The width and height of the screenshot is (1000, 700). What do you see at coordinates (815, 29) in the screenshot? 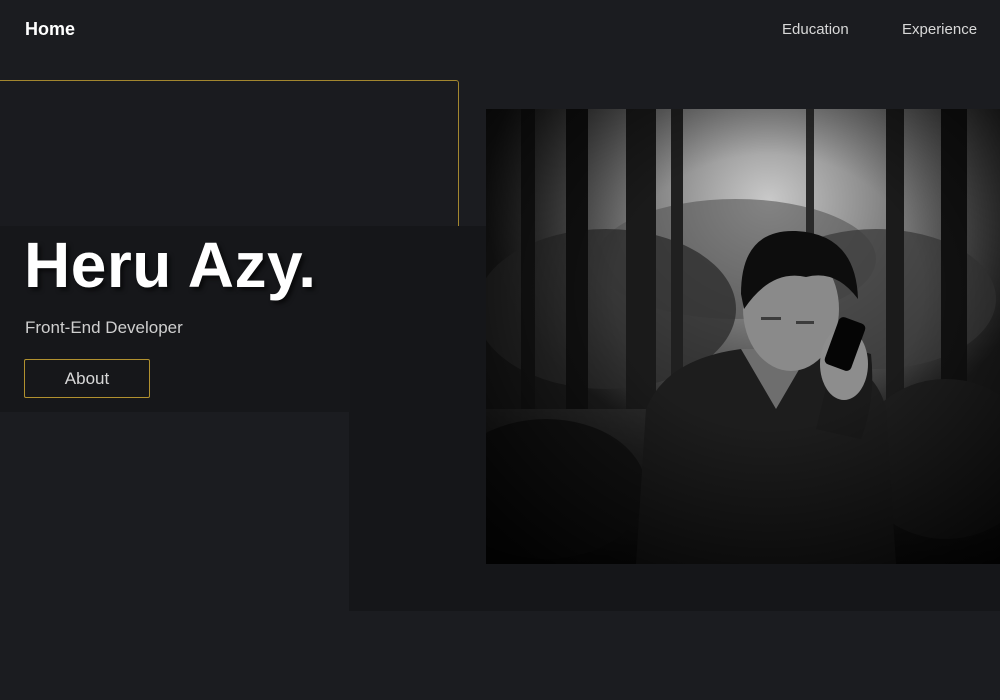
I see `nav-education-link: Education` at bounding box center [815, 29].